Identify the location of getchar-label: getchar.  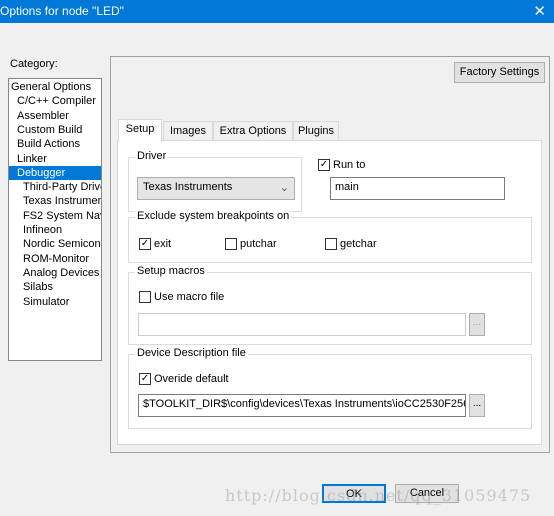
(358, 244).